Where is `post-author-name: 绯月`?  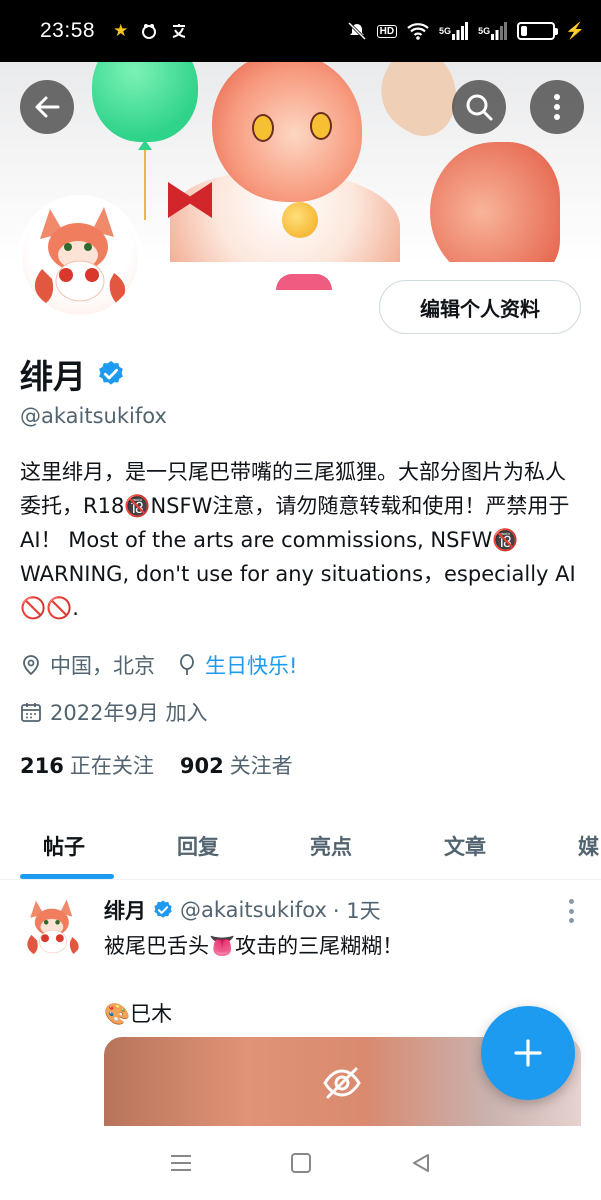
post-author-name: 绯月 is located at coordinates (125, 910).